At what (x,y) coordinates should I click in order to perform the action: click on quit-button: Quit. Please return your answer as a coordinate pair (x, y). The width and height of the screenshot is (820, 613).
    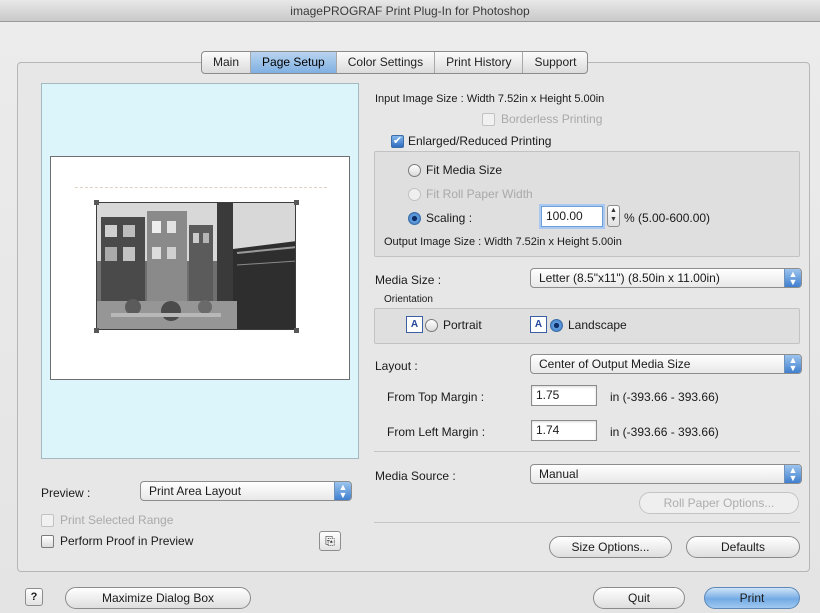
    Looking at the image, I should click on (639, 598).